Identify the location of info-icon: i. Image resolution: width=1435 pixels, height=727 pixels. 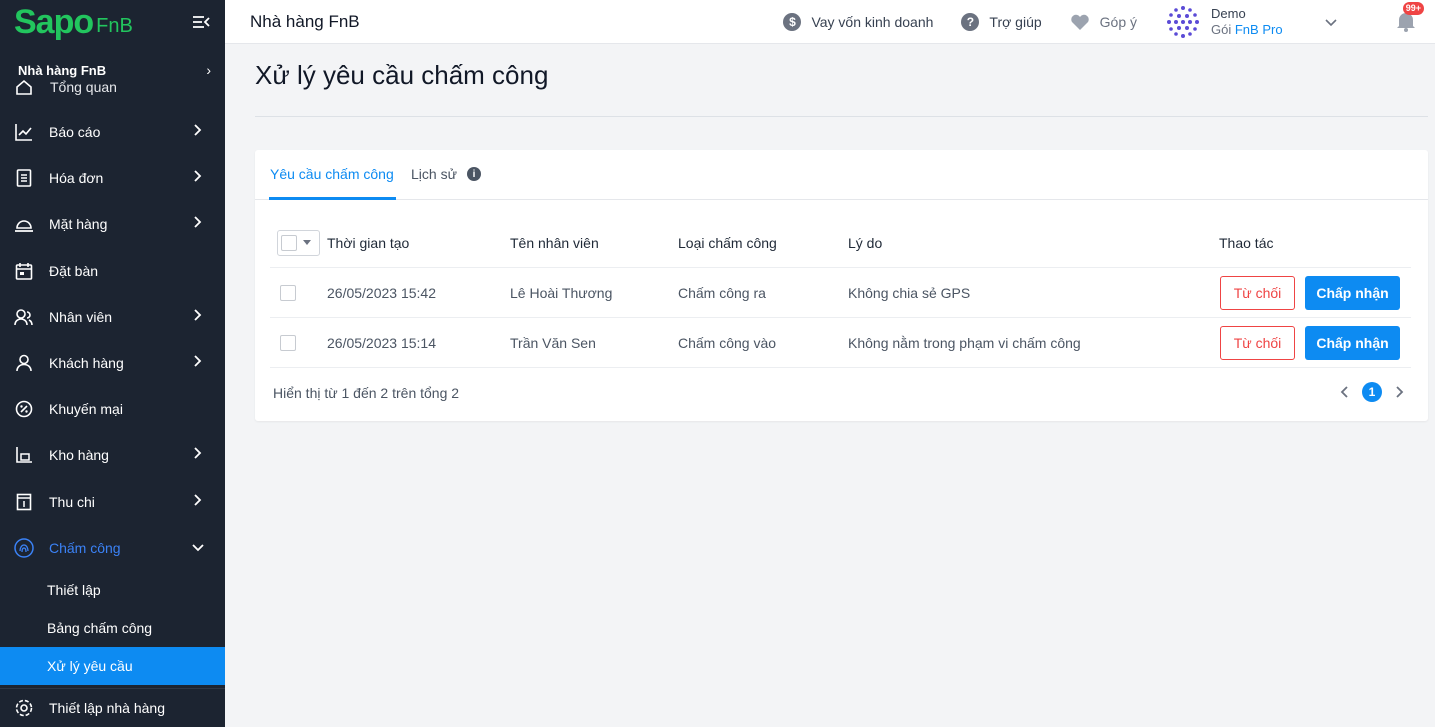
(473, 174).